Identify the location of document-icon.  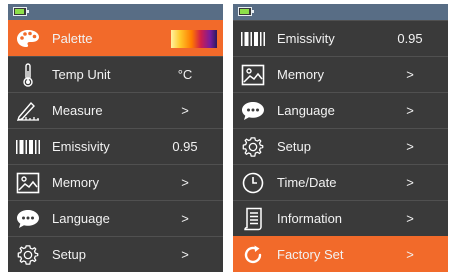
(253, 219).